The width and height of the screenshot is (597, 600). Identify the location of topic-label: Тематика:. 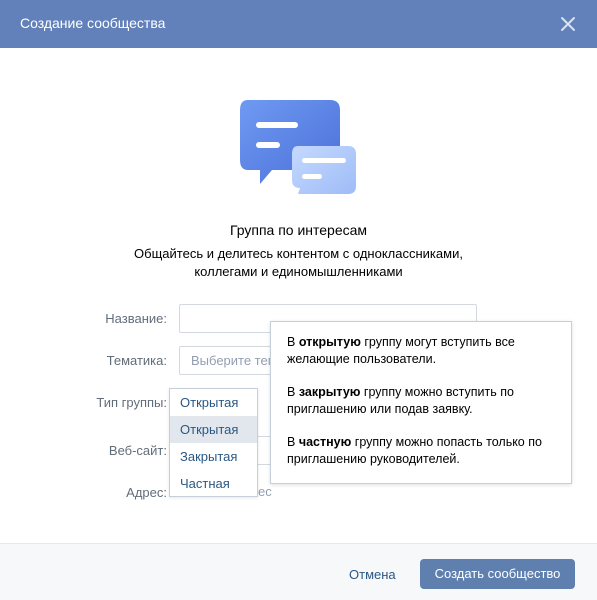
(136, 360).